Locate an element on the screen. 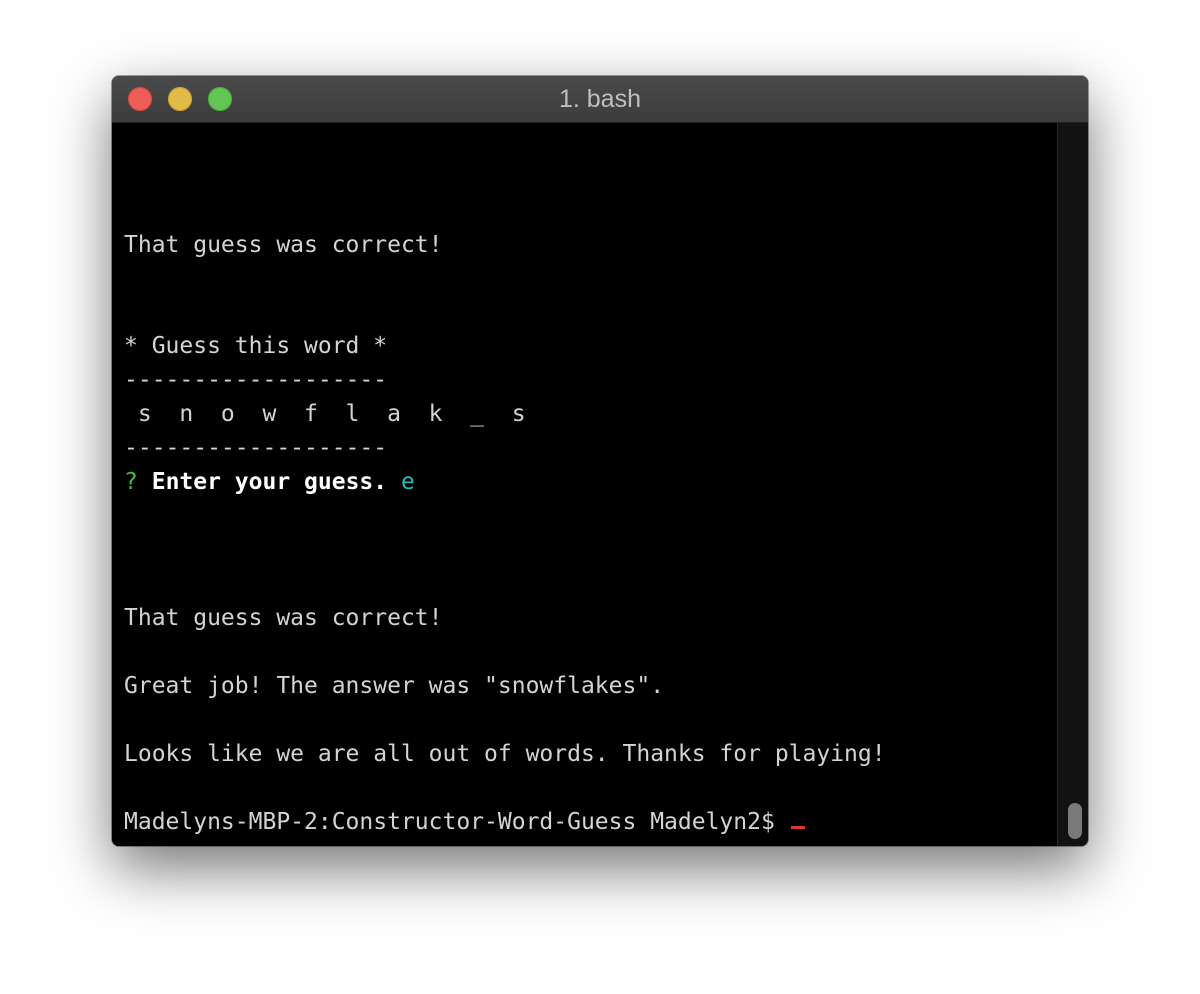  output-line: * Guess this word * is located at coordinates (256, 346).